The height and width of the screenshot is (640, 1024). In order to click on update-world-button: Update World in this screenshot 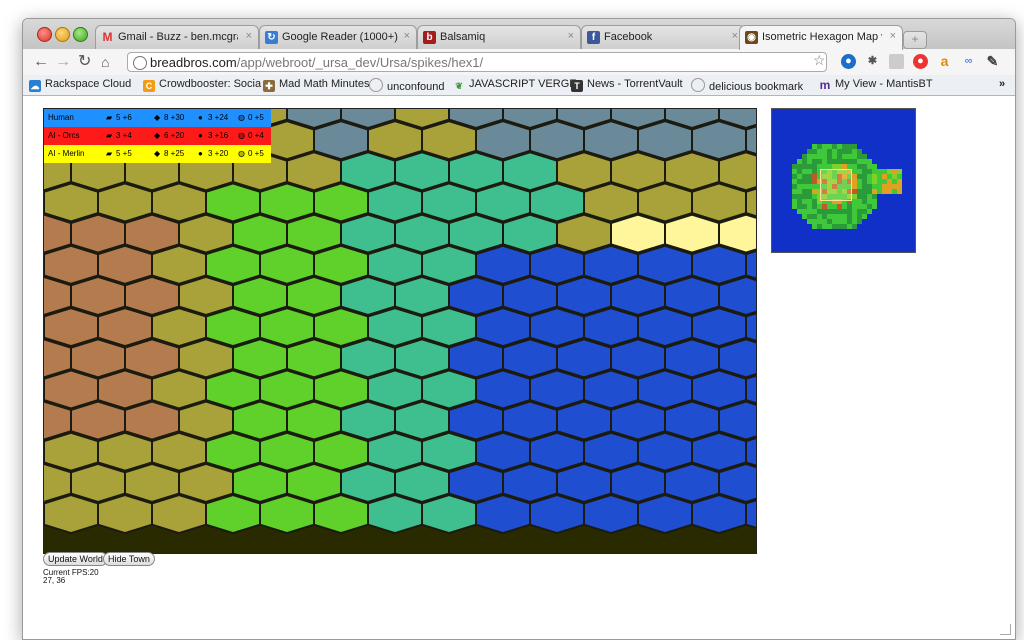, I will do `click(75, 559)`.